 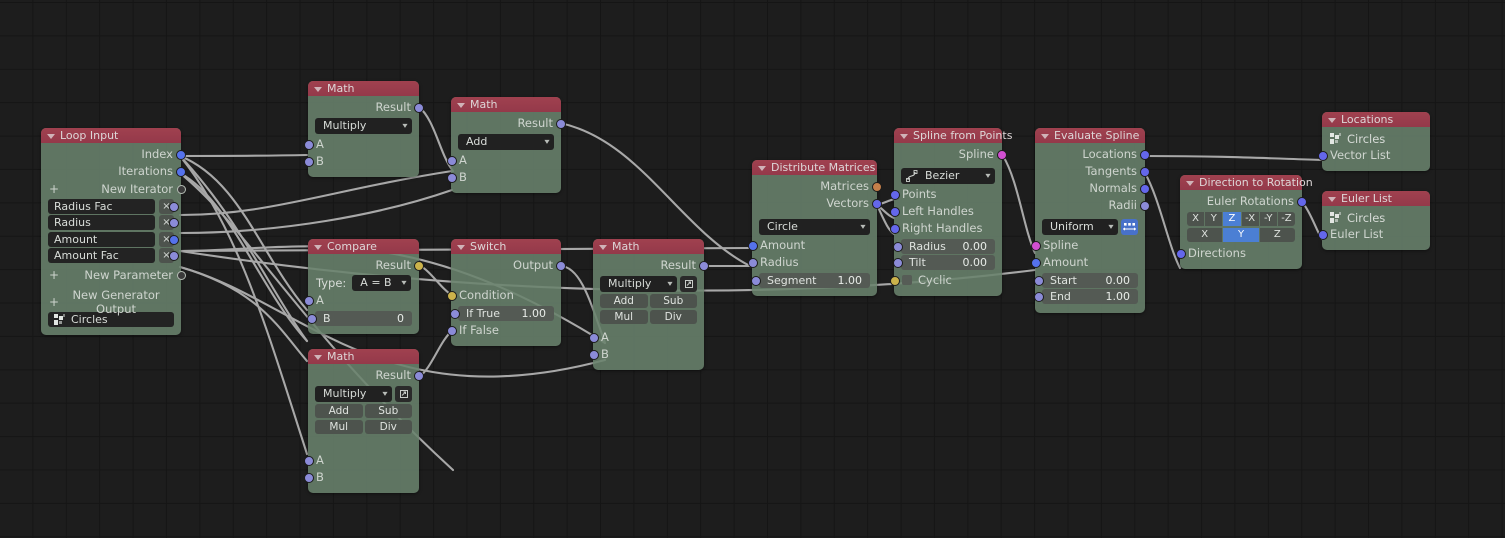 What do you see at coordinates (1080, 227) in the screenshot?
I see `evaluation-mode-dropdown: Uniform ▾` at bounding box center [1080, 227].